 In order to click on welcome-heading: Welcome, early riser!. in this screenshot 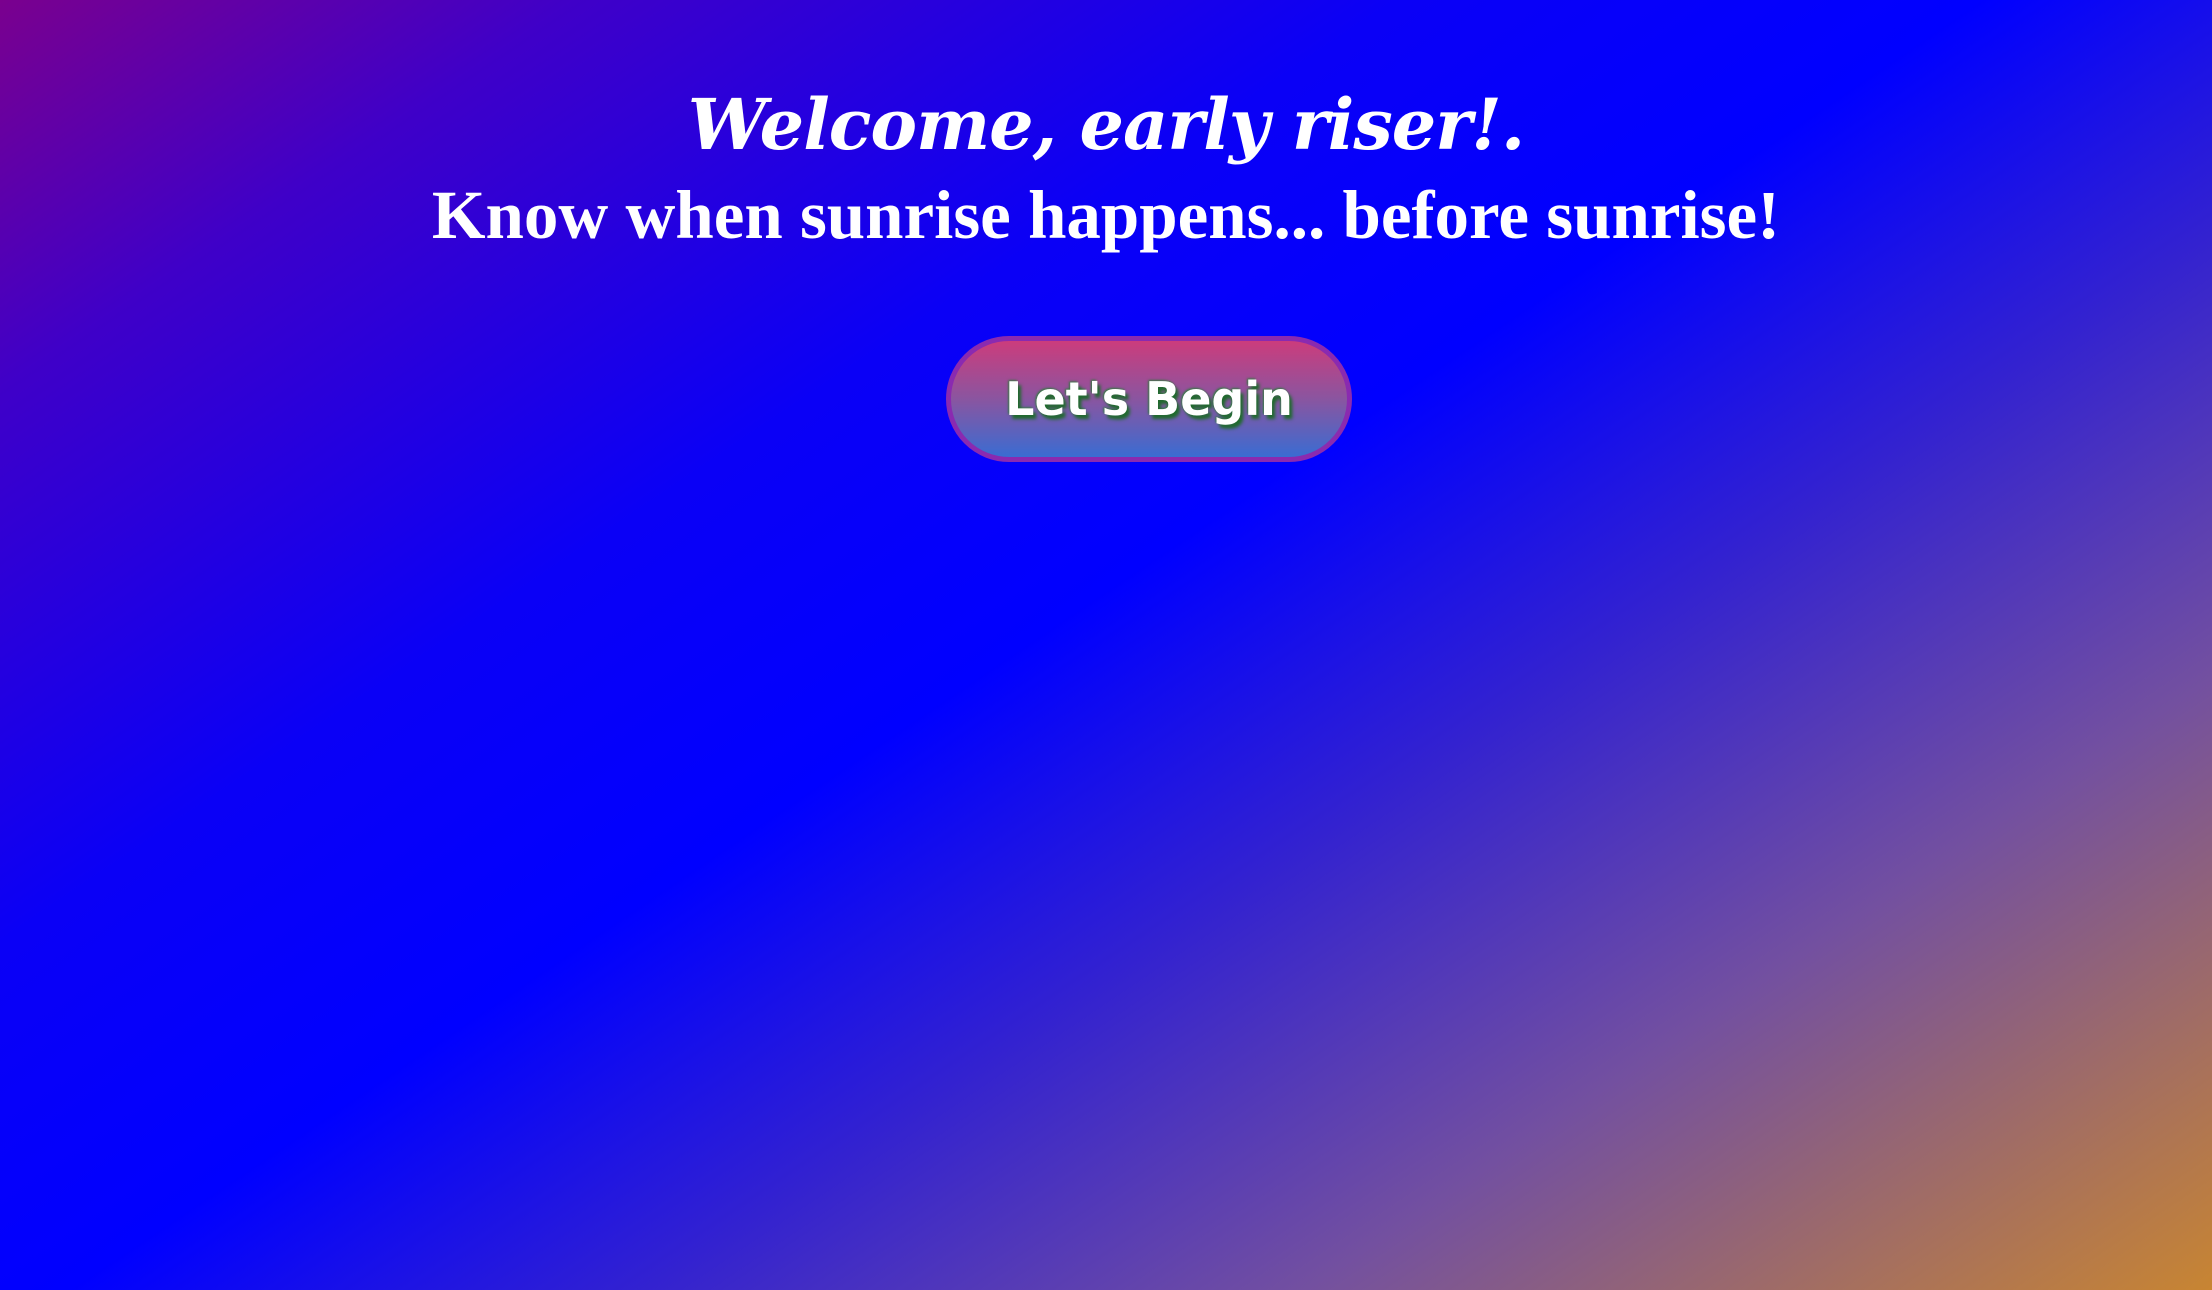, I will do `click(1106, 124)`.